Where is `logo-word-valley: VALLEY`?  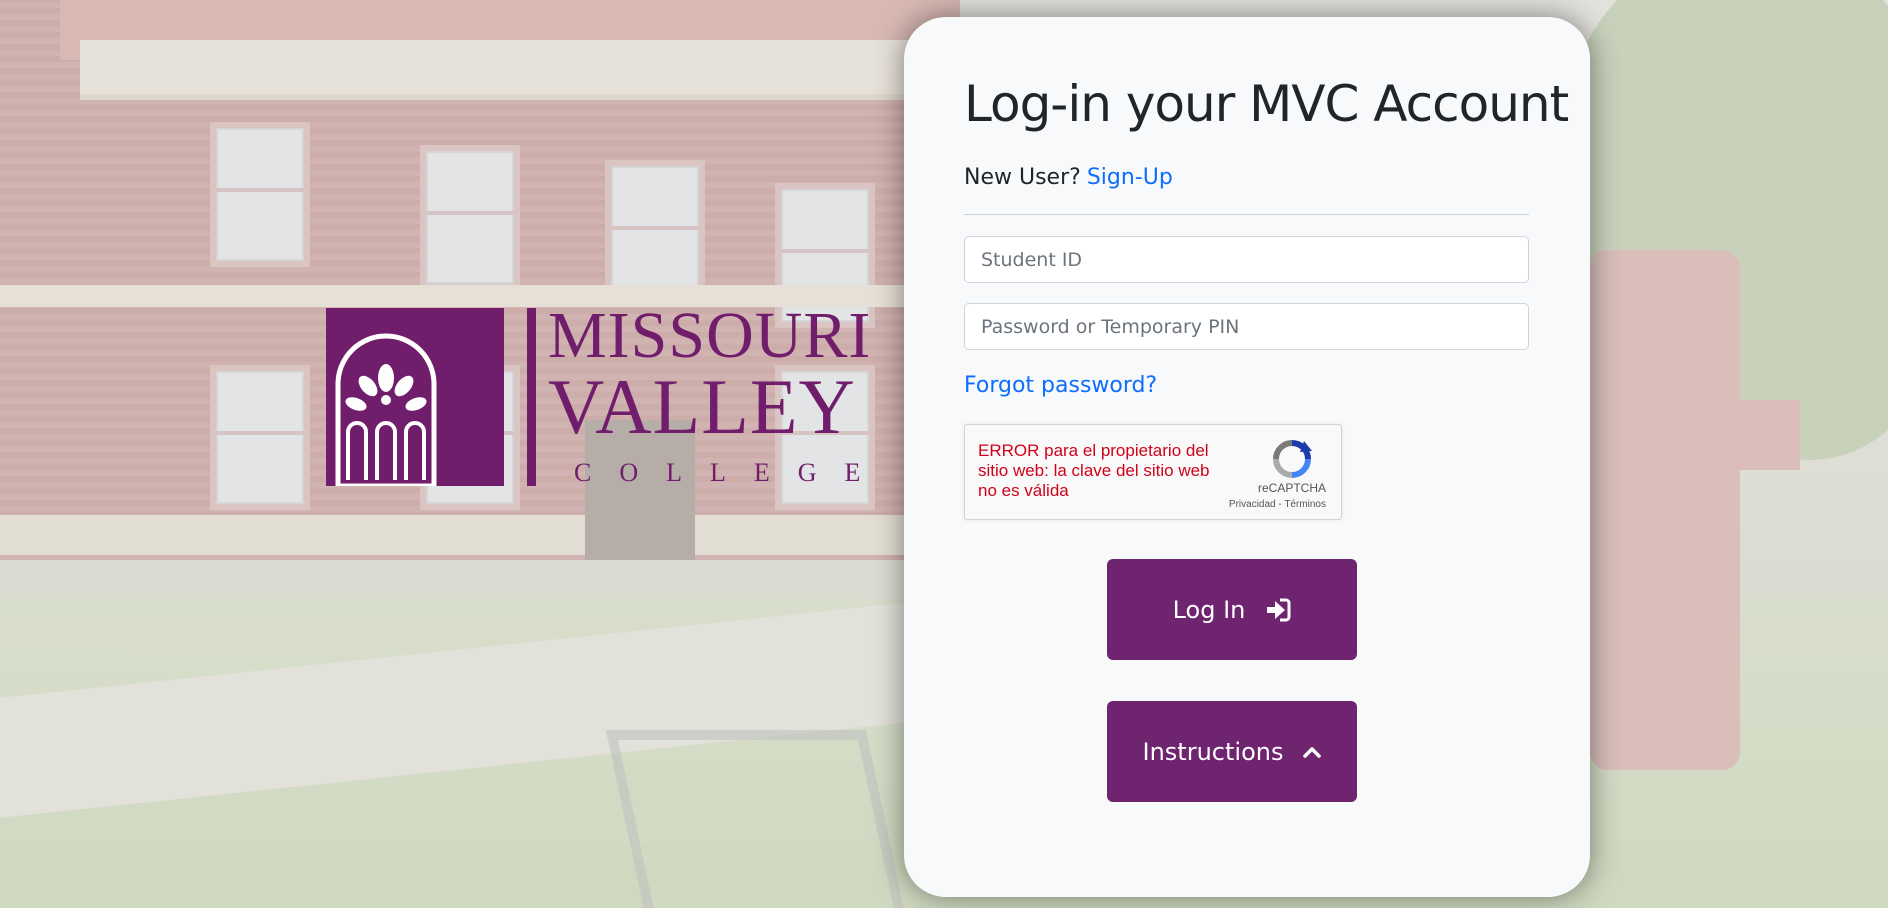
logo-word-valley: VALLEY is located at coordinates (702, 406).